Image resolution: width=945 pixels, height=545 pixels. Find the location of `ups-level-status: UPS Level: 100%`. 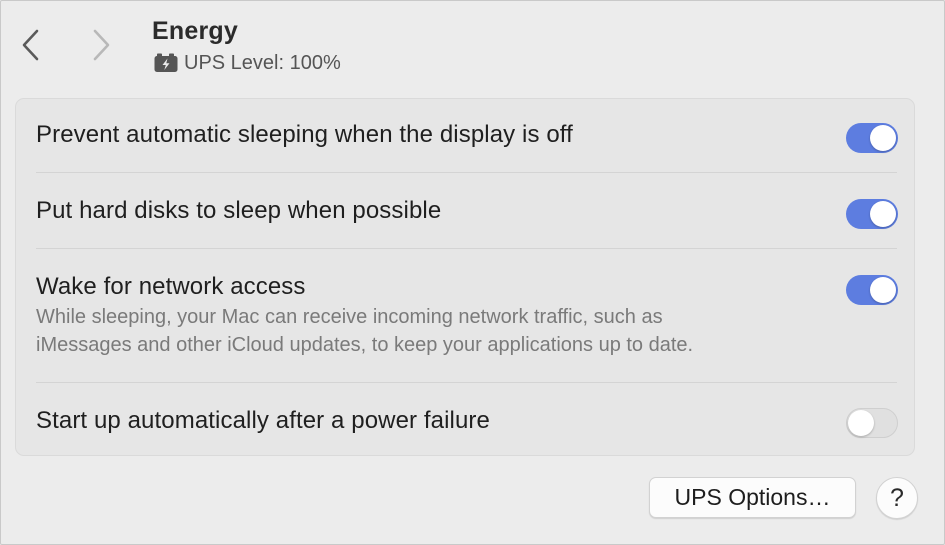

ups-level-status: UPS Level: 100% is located at coordinates (247, 63).